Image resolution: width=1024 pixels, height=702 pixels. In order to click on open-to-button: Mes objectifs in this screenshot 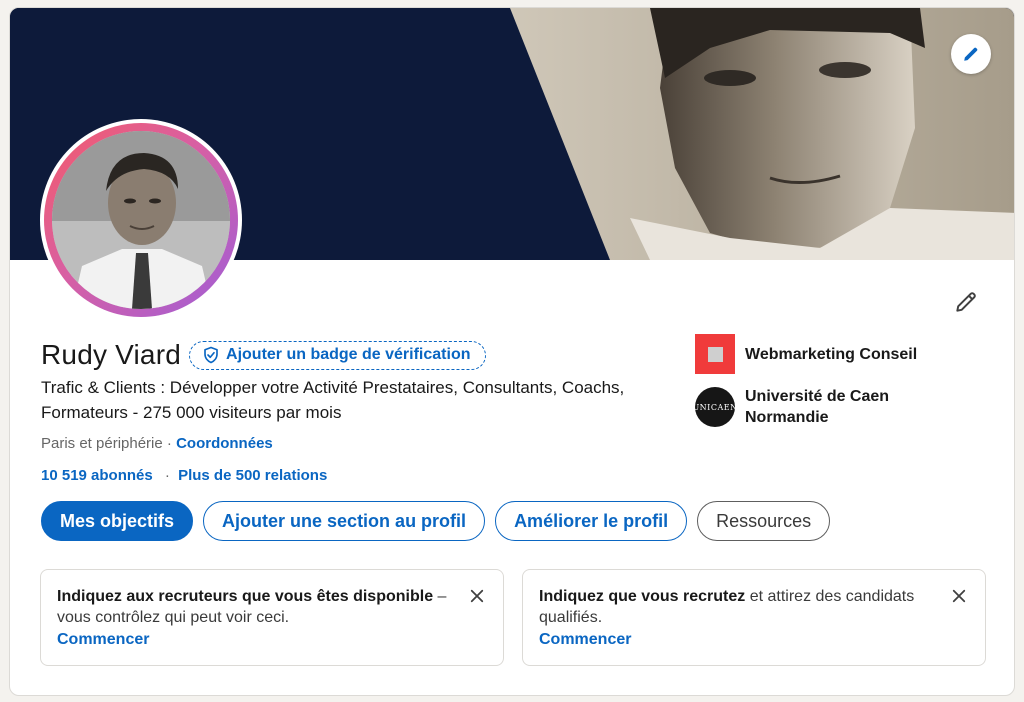, I will do `click(117, 521)`.